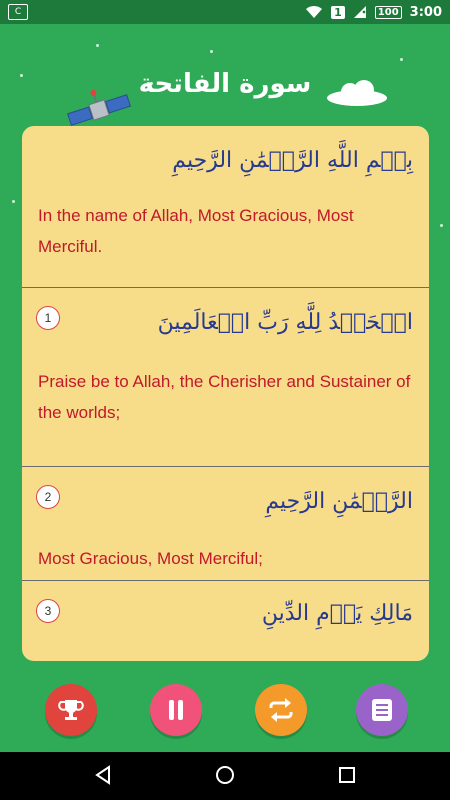 This screenshot has height=800, width=450. I want to click on signal-icon, so click(360, 12).